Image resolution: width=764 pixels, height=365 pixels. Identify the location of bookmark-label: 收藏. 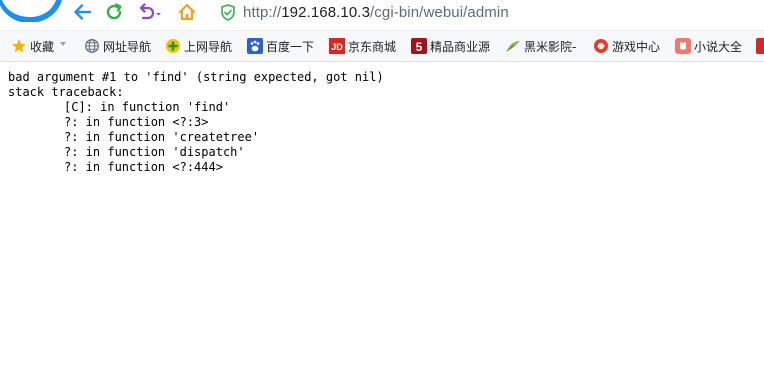
(42, 46).